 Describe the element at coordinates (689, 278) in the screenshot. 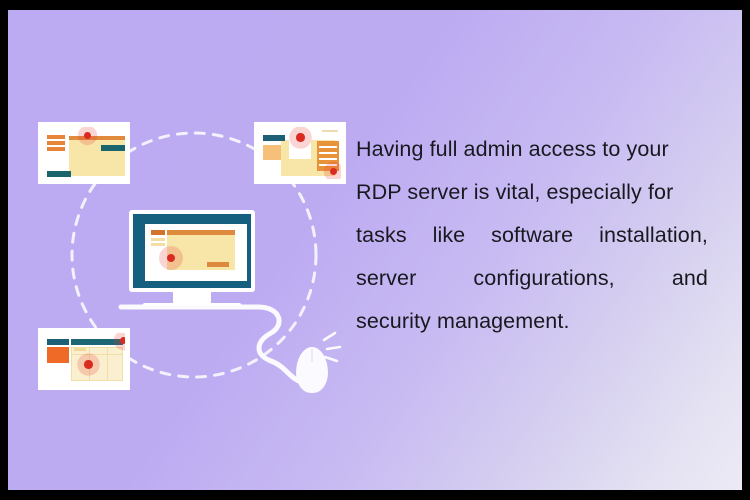

I see `paragraph-word: and` at that location.